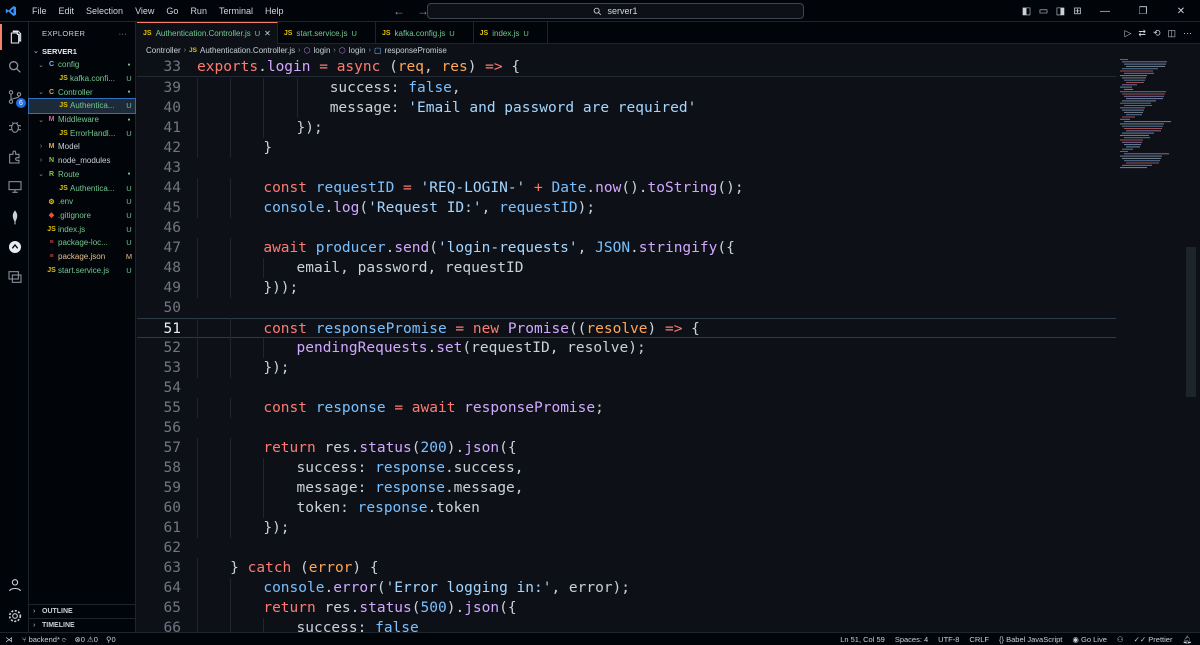  Describe the element at coordinates (14, 247) in the screenshot. I see `live-share-icon` at that location.